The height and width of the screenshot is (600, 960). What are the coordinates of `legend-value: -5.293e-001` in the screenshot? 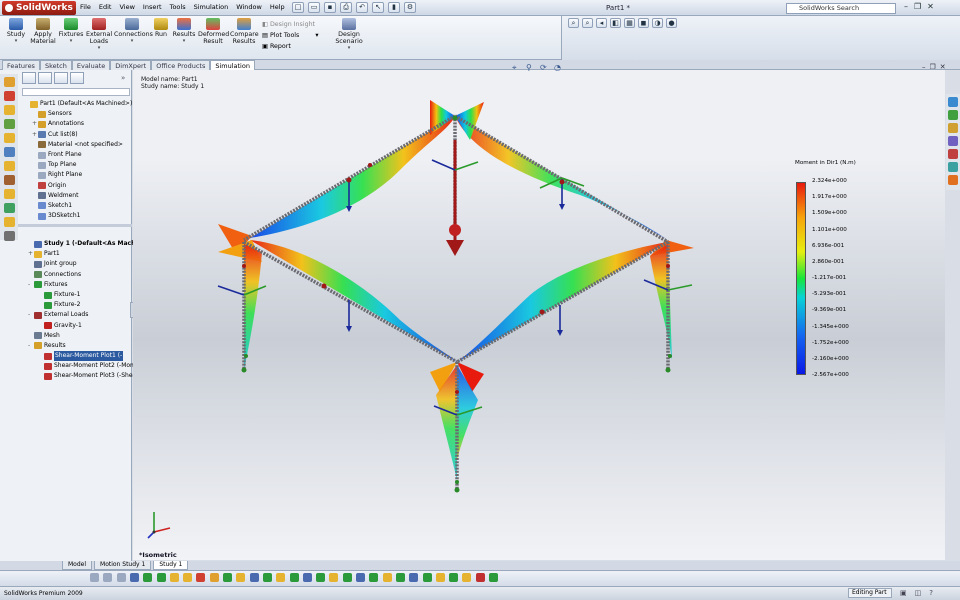 It's located at (829, 294).